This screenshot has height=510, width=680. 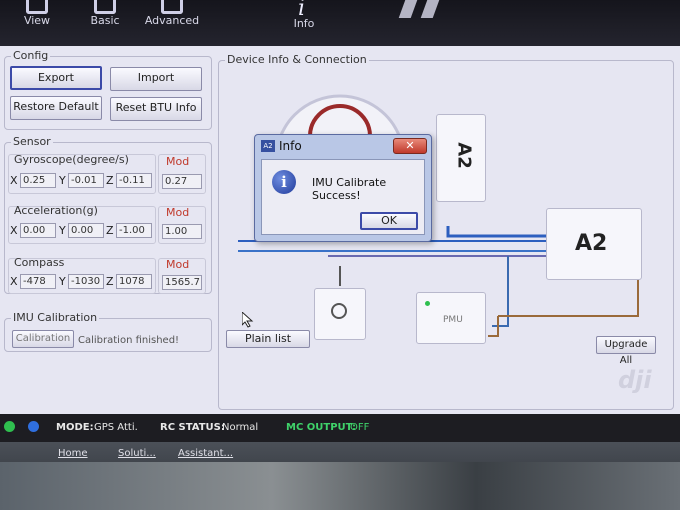 I want to click on view-icon, so click(x=37, y=7).